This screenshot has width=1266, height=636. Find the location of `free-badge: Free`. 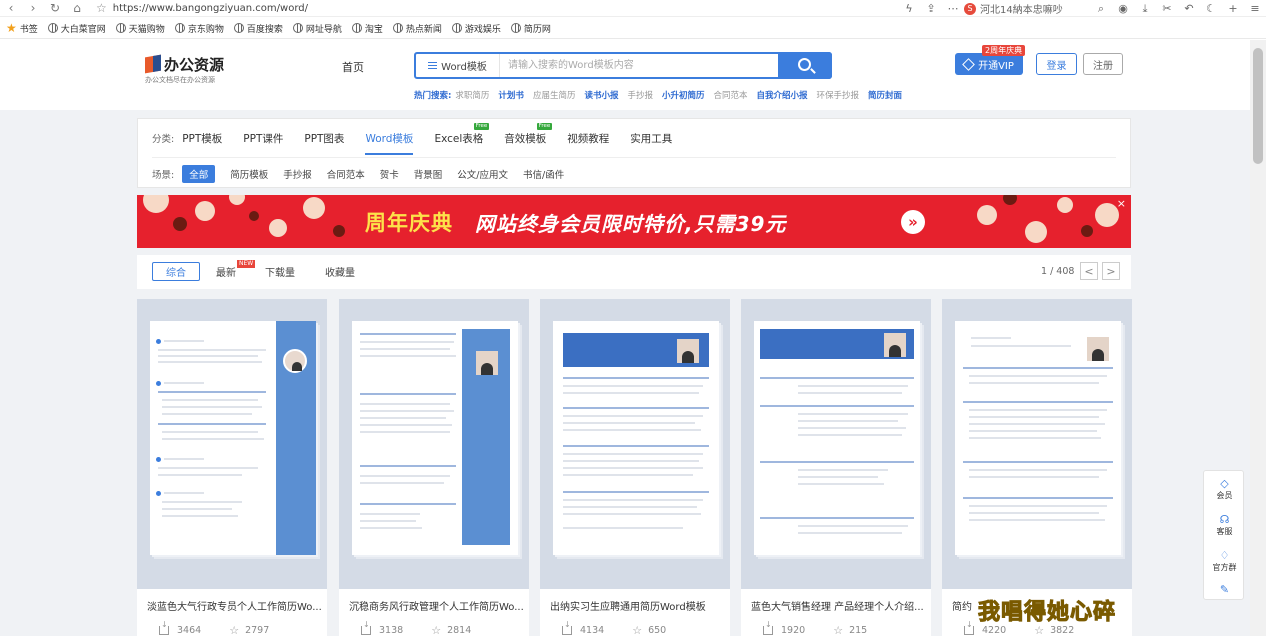

free-badge: Free is located at coordinates (481, 126).